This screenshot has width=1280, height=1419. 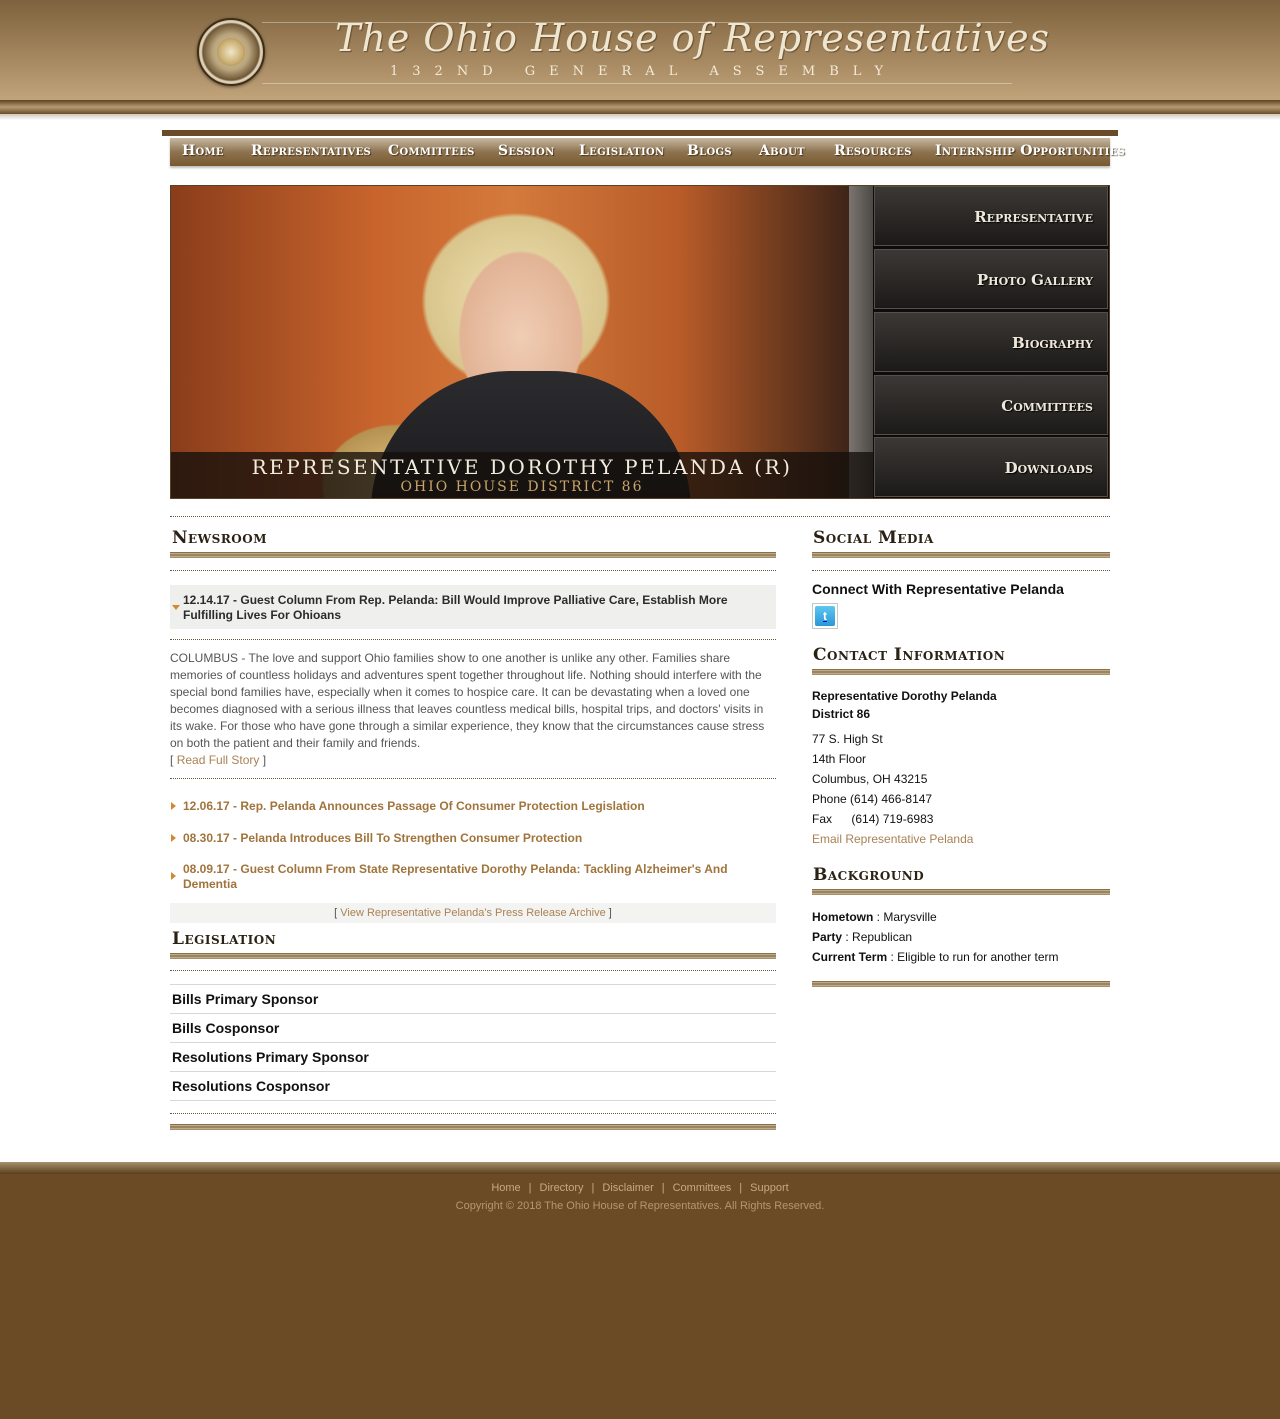 What do you see at coordinates (961, 555) in the screenshot?
I see `social-bar` at bounding box center [961, 555].